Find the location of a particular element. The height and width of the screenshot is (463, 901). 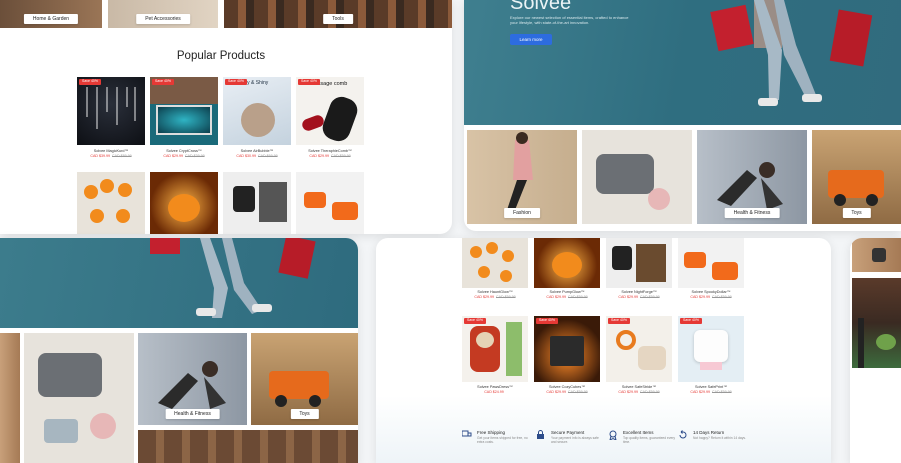

product-name: Solvee SpookyDollar™ is located at coordinates (711, 292).